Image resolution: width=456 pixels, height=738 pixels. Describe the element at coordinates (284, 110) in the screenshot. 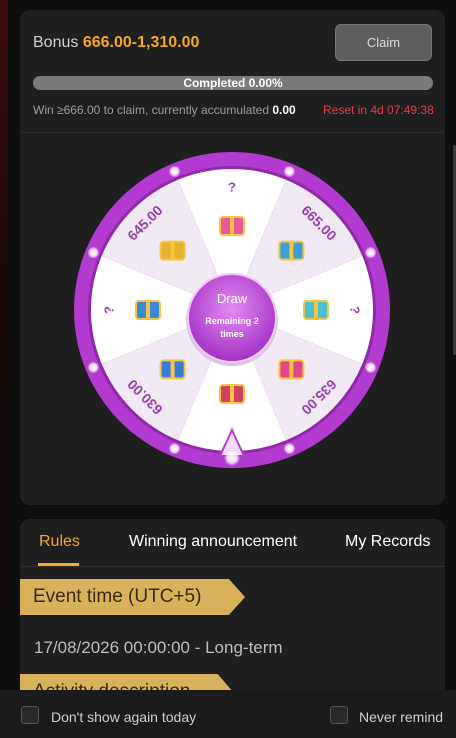

I see `accumulated-value: 0.00` at that location.